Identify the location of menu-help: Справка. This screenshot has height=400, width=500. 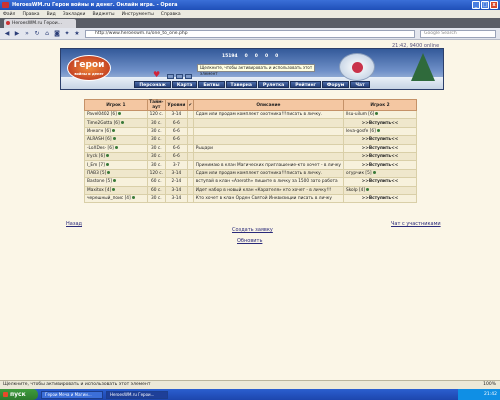
(171, 14).